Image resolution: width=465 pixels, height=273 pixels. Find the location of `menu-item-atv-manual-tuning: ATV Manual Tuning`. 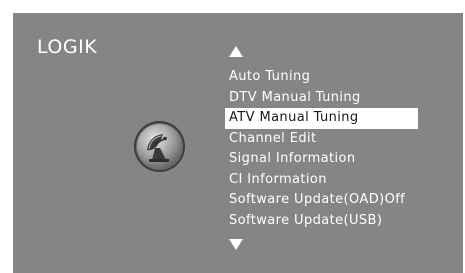

menu-item-atv-manual-tuning: ATV Manual Tuning is located at coordinates (321, 118).